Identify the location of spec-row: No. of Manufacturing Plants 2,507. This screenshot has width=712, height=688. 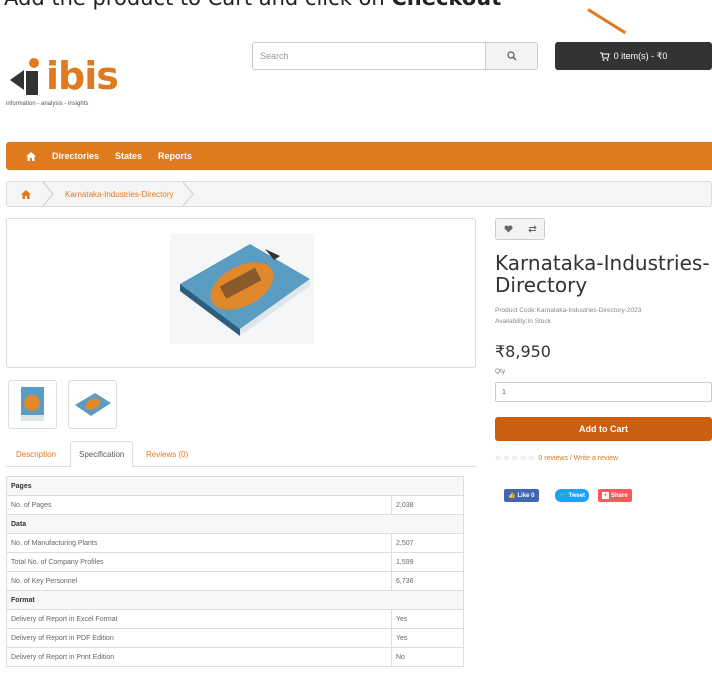
(235, 543).